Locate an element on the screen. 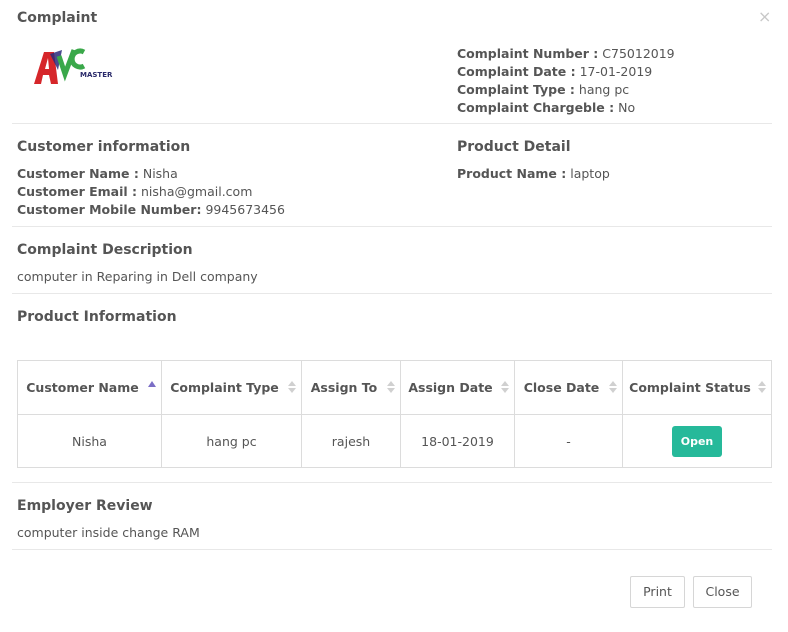 This screenshot has height=632, width=788. complaint-date-label: Complaint Date : is located at coordinates (516, 71).